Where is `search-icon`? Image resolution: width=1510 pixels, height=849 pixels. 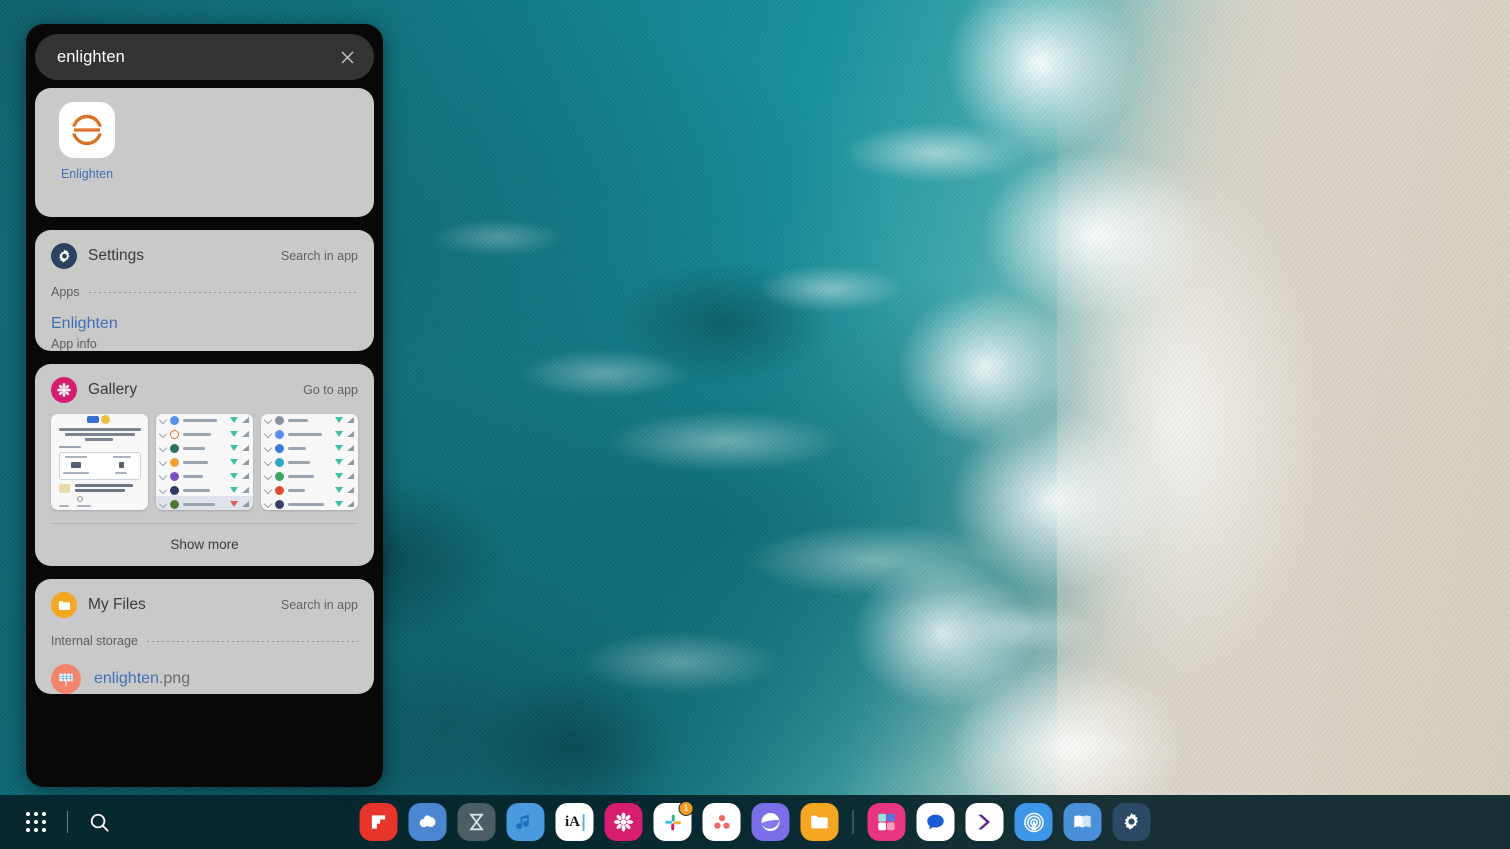 search-icon is located at coordinates (99, 822).